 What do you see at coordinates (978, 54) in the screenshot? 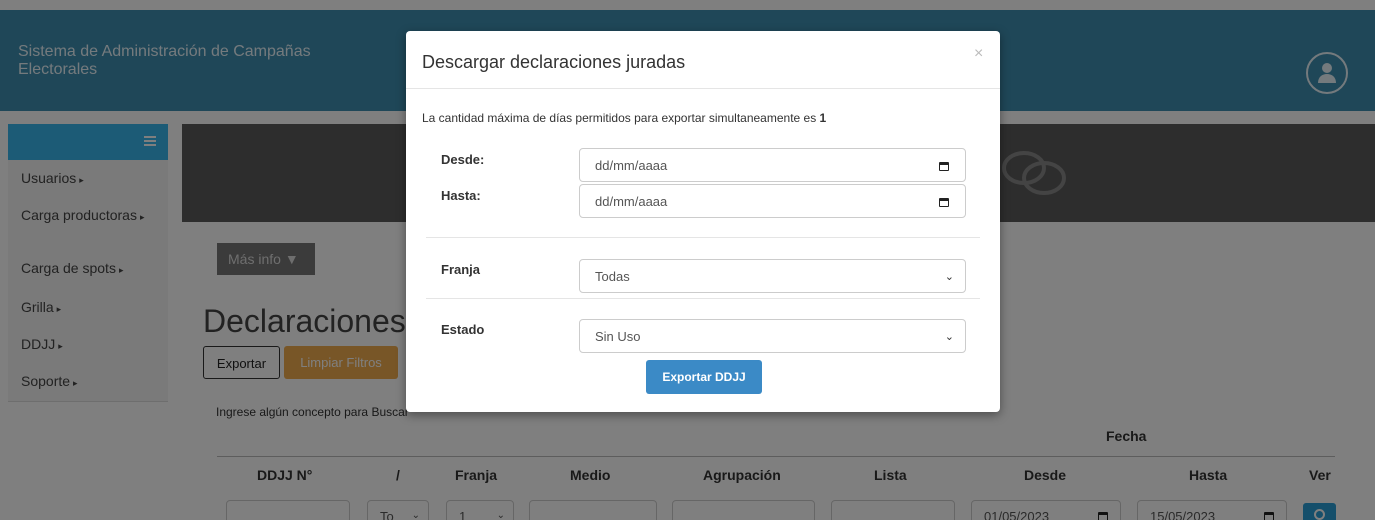
I see `close-icon: ×` at bounding box center [978, 54].